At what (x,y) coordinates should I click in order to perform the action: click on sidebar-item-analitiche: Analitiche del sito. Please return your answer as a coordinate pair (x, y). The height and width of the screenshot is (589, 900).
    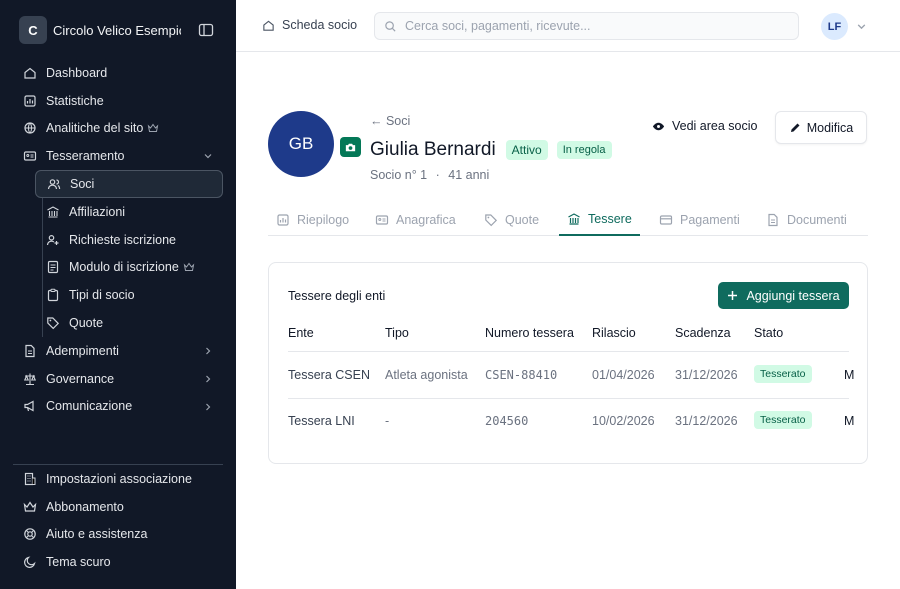
    Looking at the image, I should click on (118, 129).